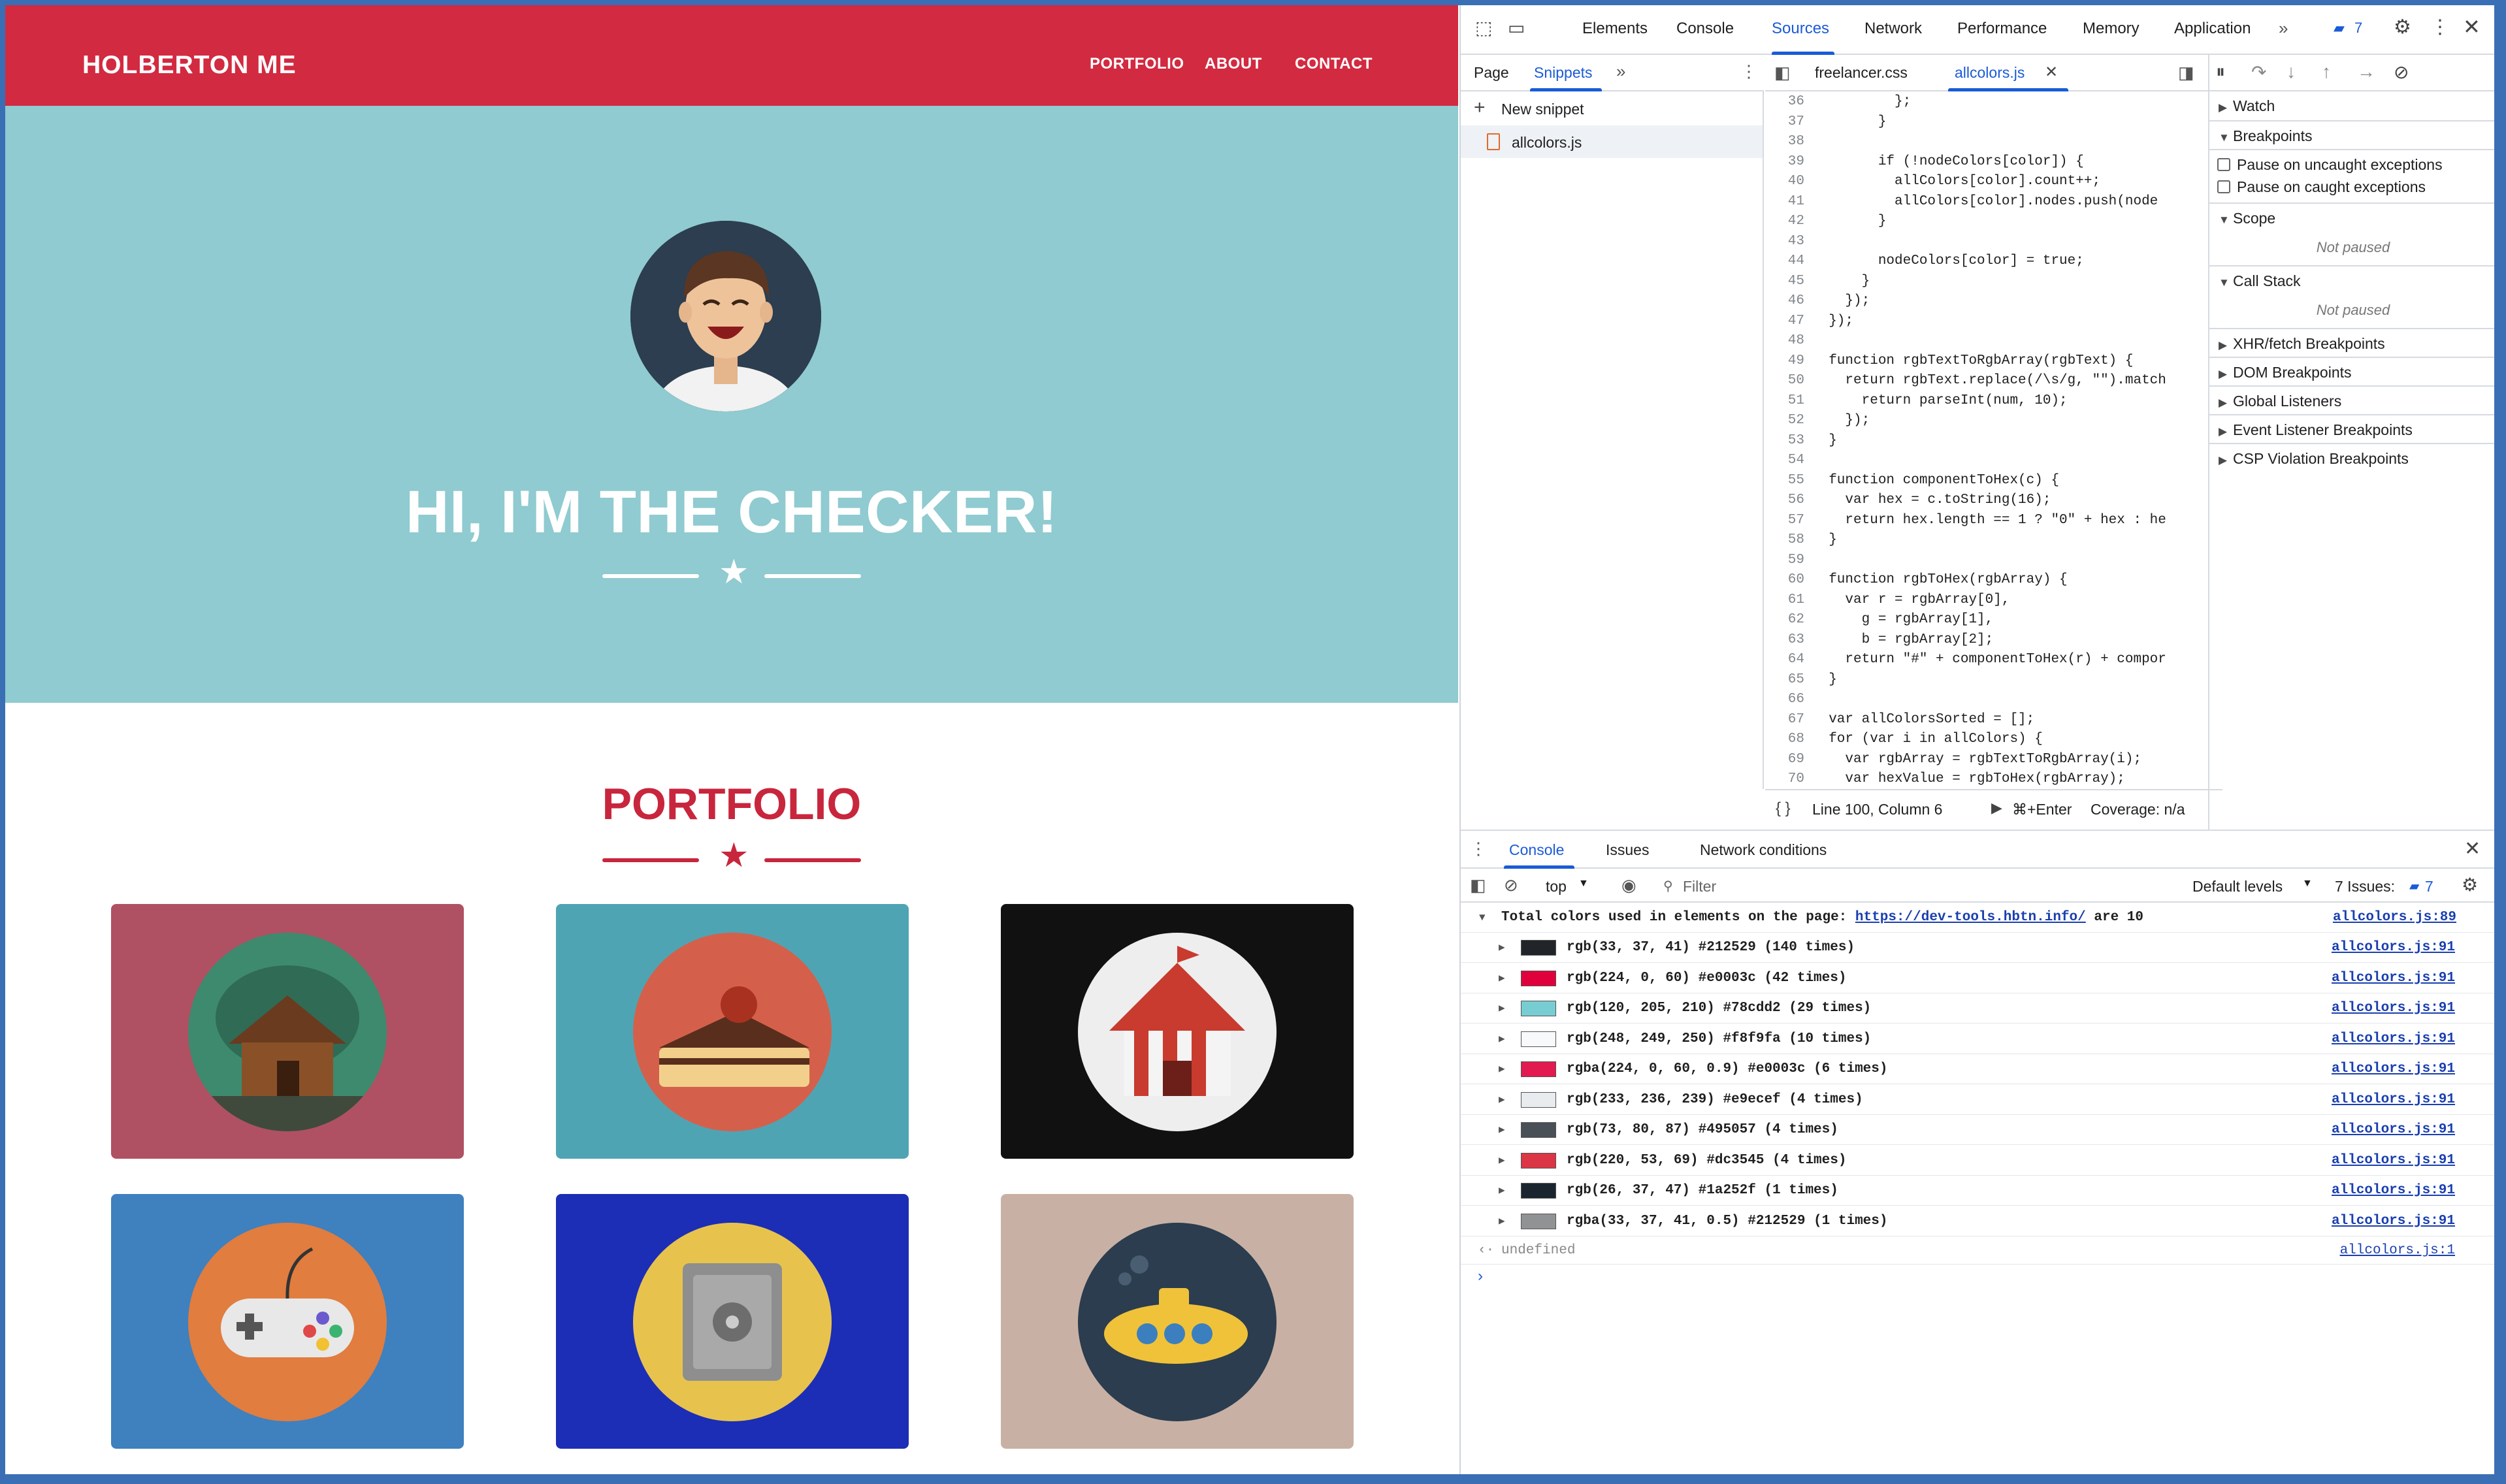  I want to click on console-prompt-icon: ›, so click(1480, 1276).